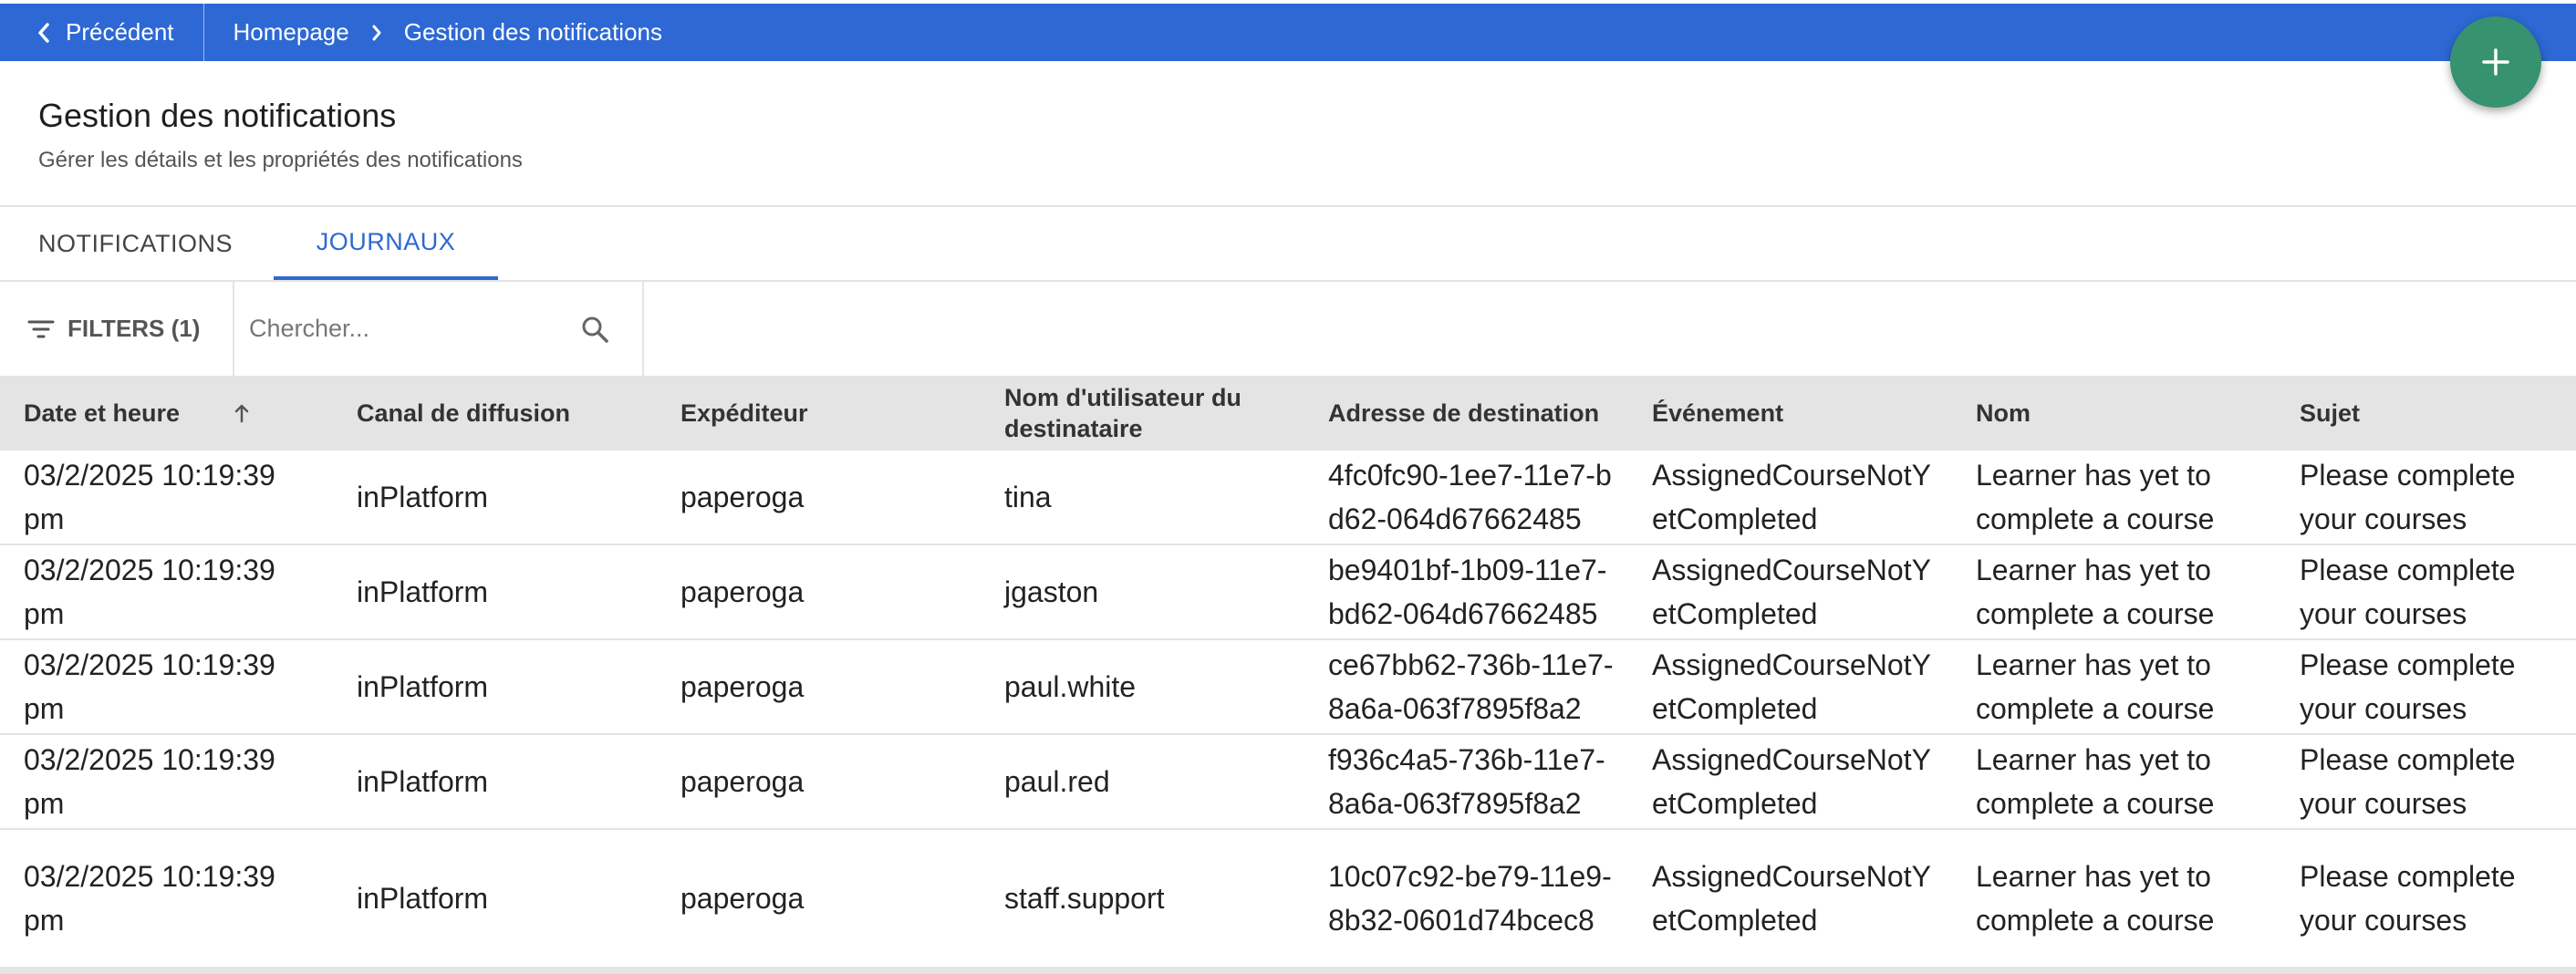  What do you see at coordinates (819, 413) in the screenshot?
I see `column-header-expediteur: Expéditeur` at bounding box center [819, 413].